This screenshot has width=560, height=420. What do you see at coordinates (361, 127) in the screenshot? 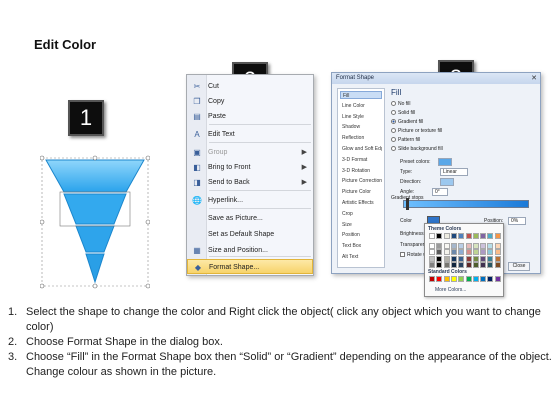
I see `nav-item-shadow: Shadow` at bounding box center [361, 127].